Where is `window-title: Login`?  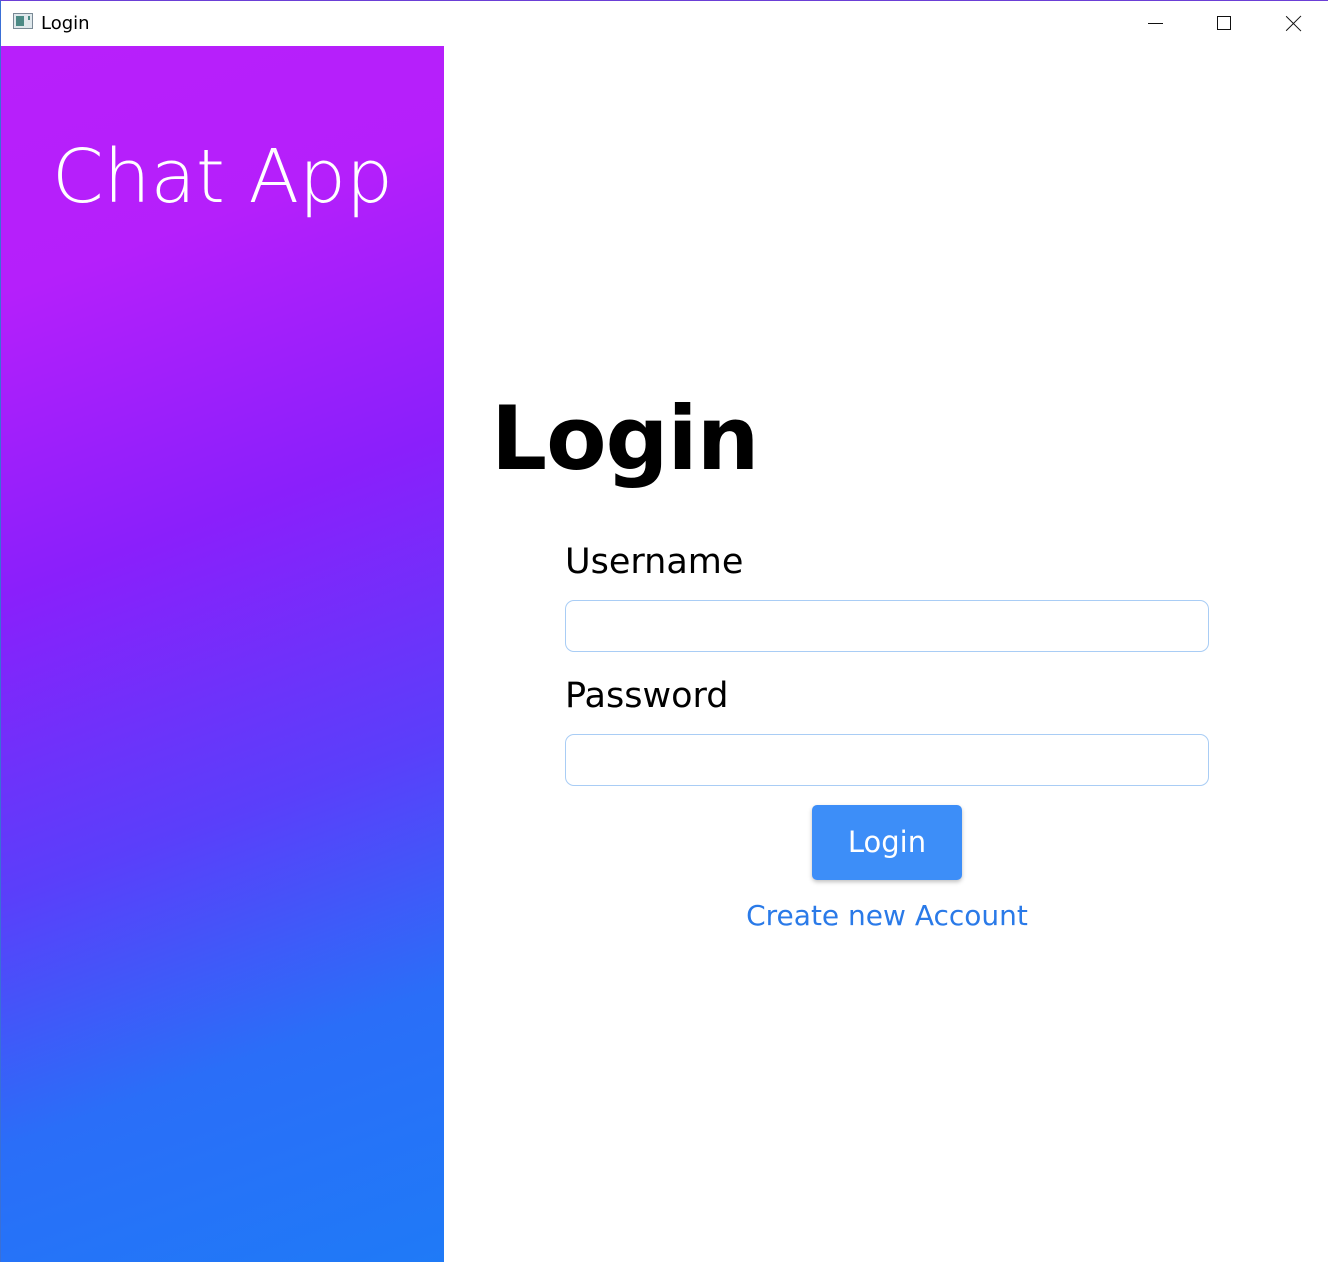
window-title: Login is located at coordinates (65, 23).